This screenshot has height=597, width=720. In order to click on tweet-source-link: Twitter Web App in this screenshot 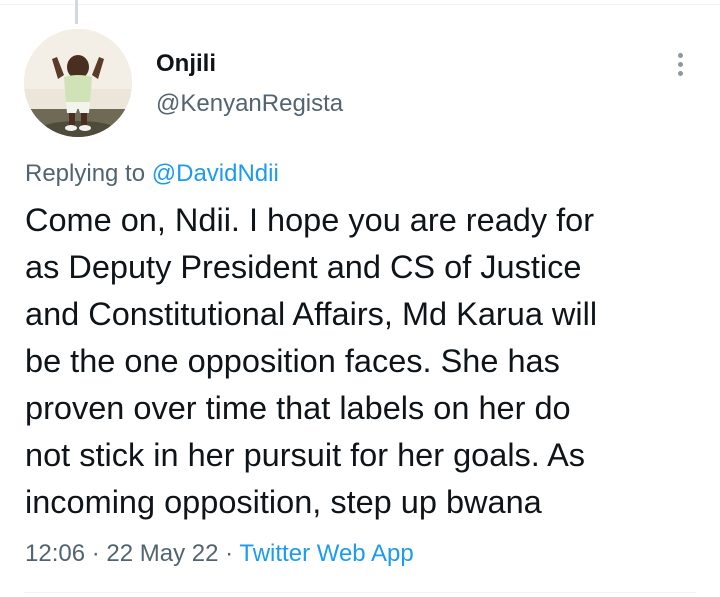, I will do `click(326, 553)`.